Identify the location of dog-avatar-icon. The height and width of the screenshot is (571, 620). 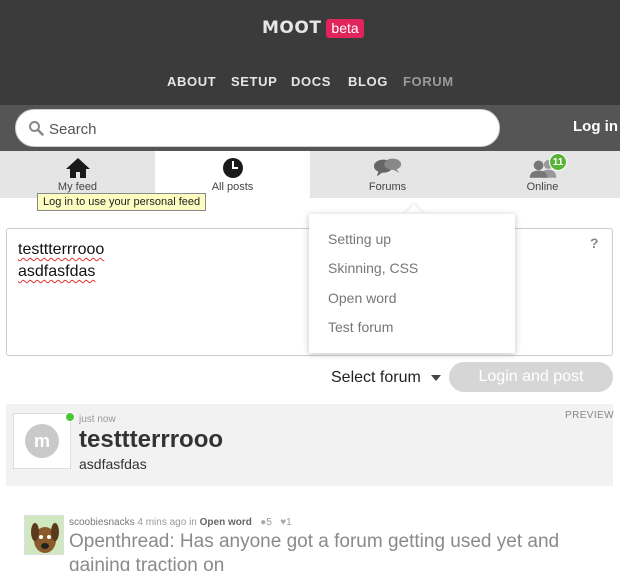
(44, 535).